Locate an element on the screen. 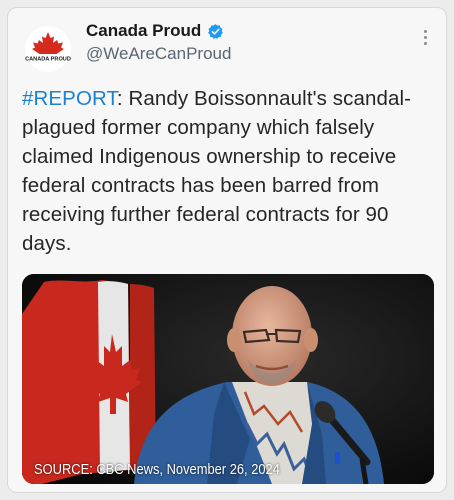  account-name-row: Canada Proud is located at coordinates (155, 31).